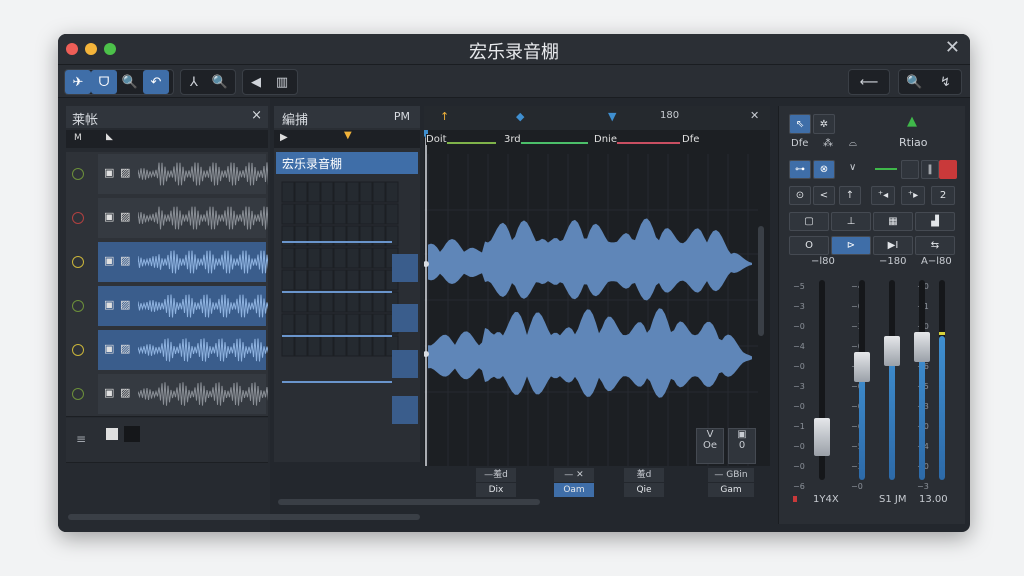  What do you see at coordinates (869, 82) in the screenshot?
I see `back-arrow-icon: ⟵` at bounding box center [869, 82].